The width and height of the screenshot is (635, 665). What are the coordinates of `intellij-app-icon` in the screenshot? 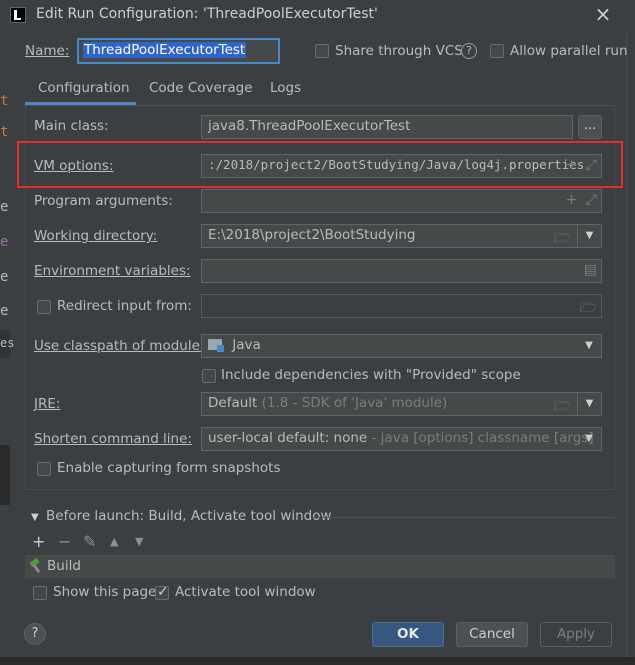 It's located at (18, 15).